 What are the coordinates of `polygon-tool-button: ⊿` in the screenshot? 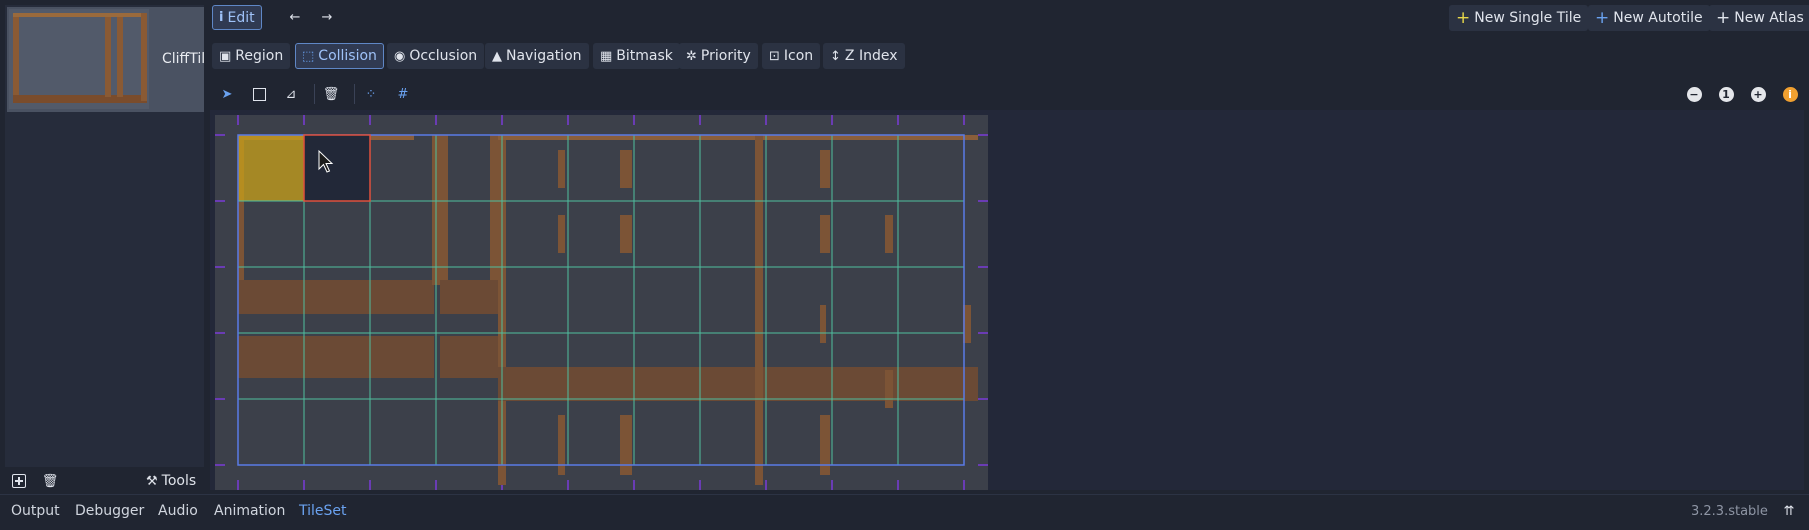 It's located at (291, 94).